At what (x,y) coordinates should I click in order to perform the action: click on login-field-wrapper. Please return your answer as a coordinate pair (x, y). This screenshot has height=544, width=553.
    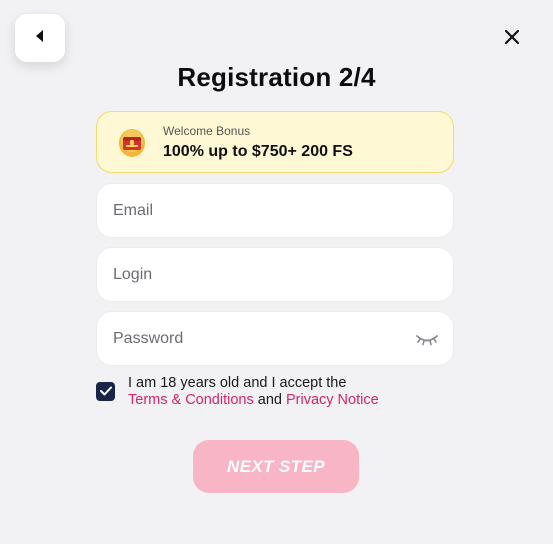
    Looking at the image, I should click on (275, 274).